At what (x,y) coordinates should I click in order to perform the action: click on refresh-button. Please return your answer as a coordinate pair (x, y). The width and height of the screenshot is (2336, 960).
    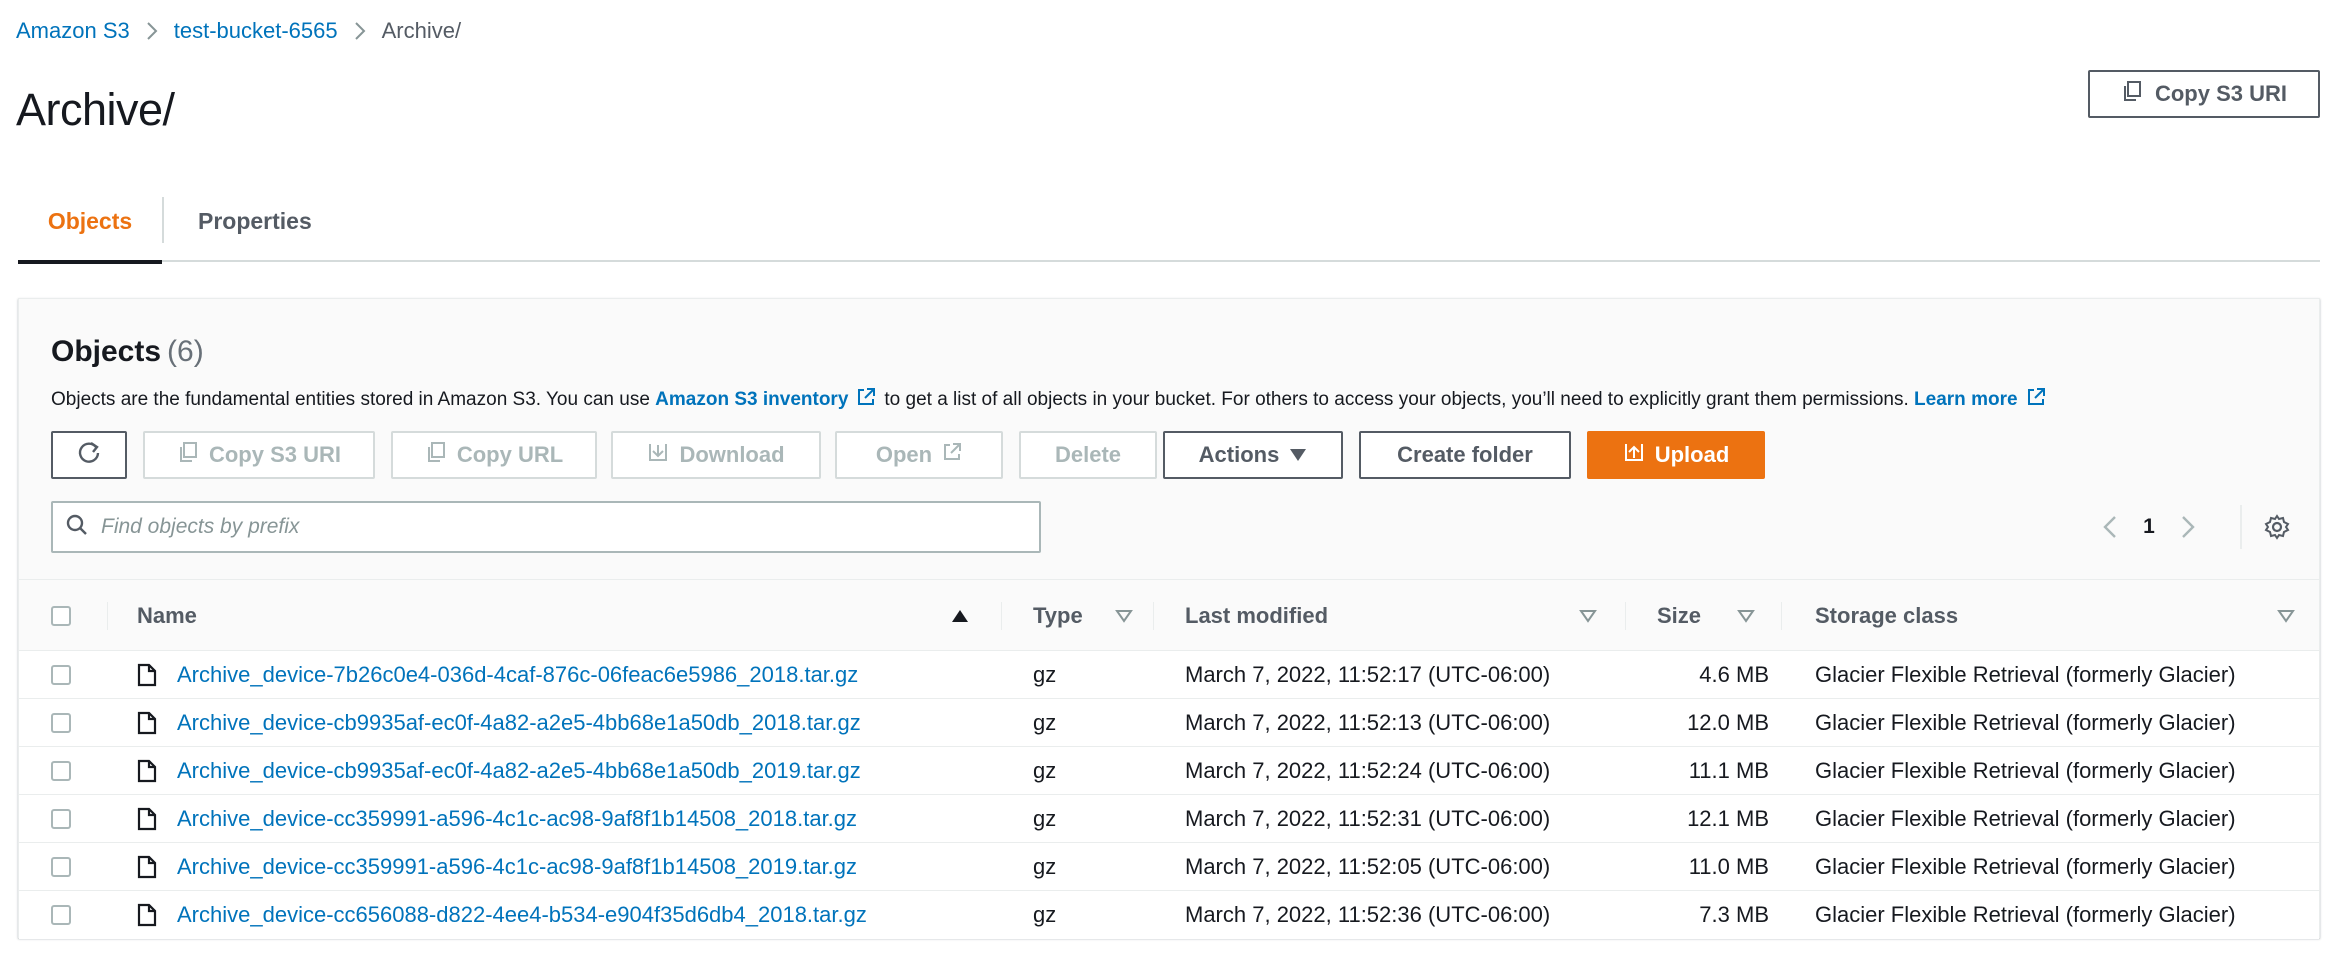
    Looking at the image, I should click on (89, 455).